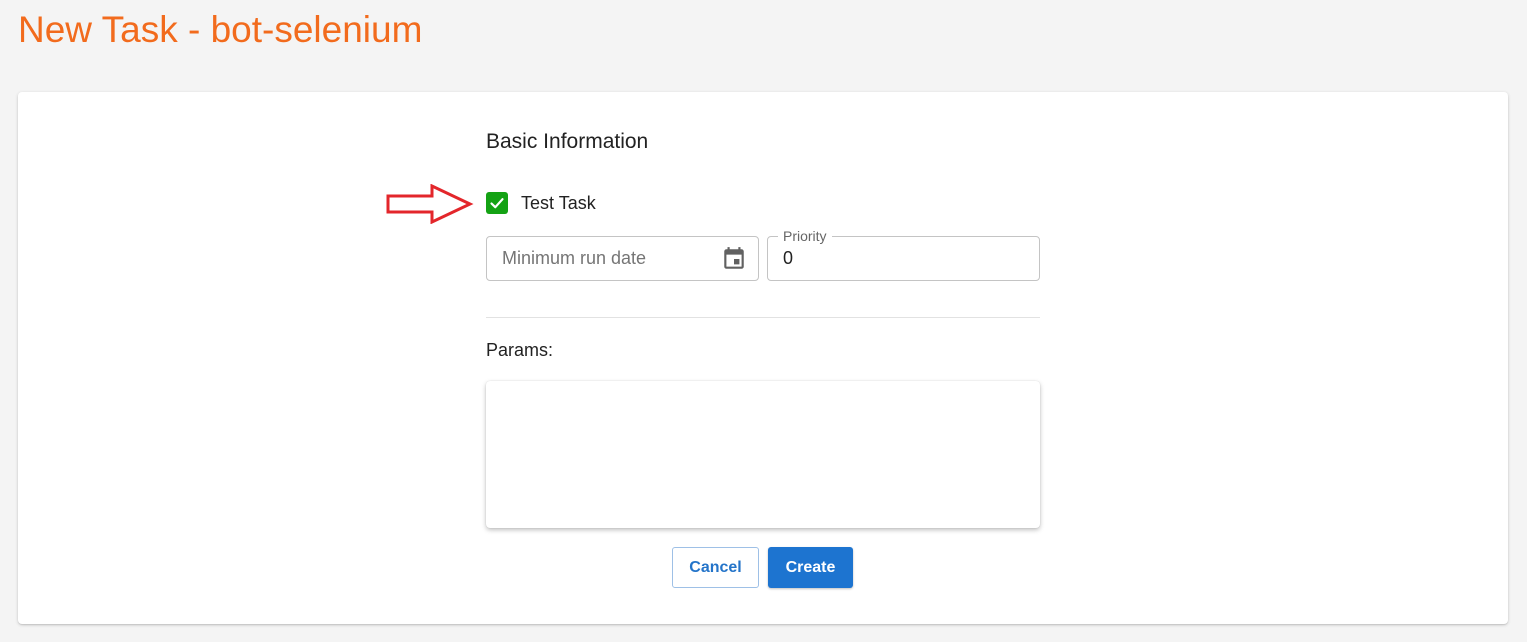  I want to click on test-task-checkbox-row: Test Task, so click(541, 203).